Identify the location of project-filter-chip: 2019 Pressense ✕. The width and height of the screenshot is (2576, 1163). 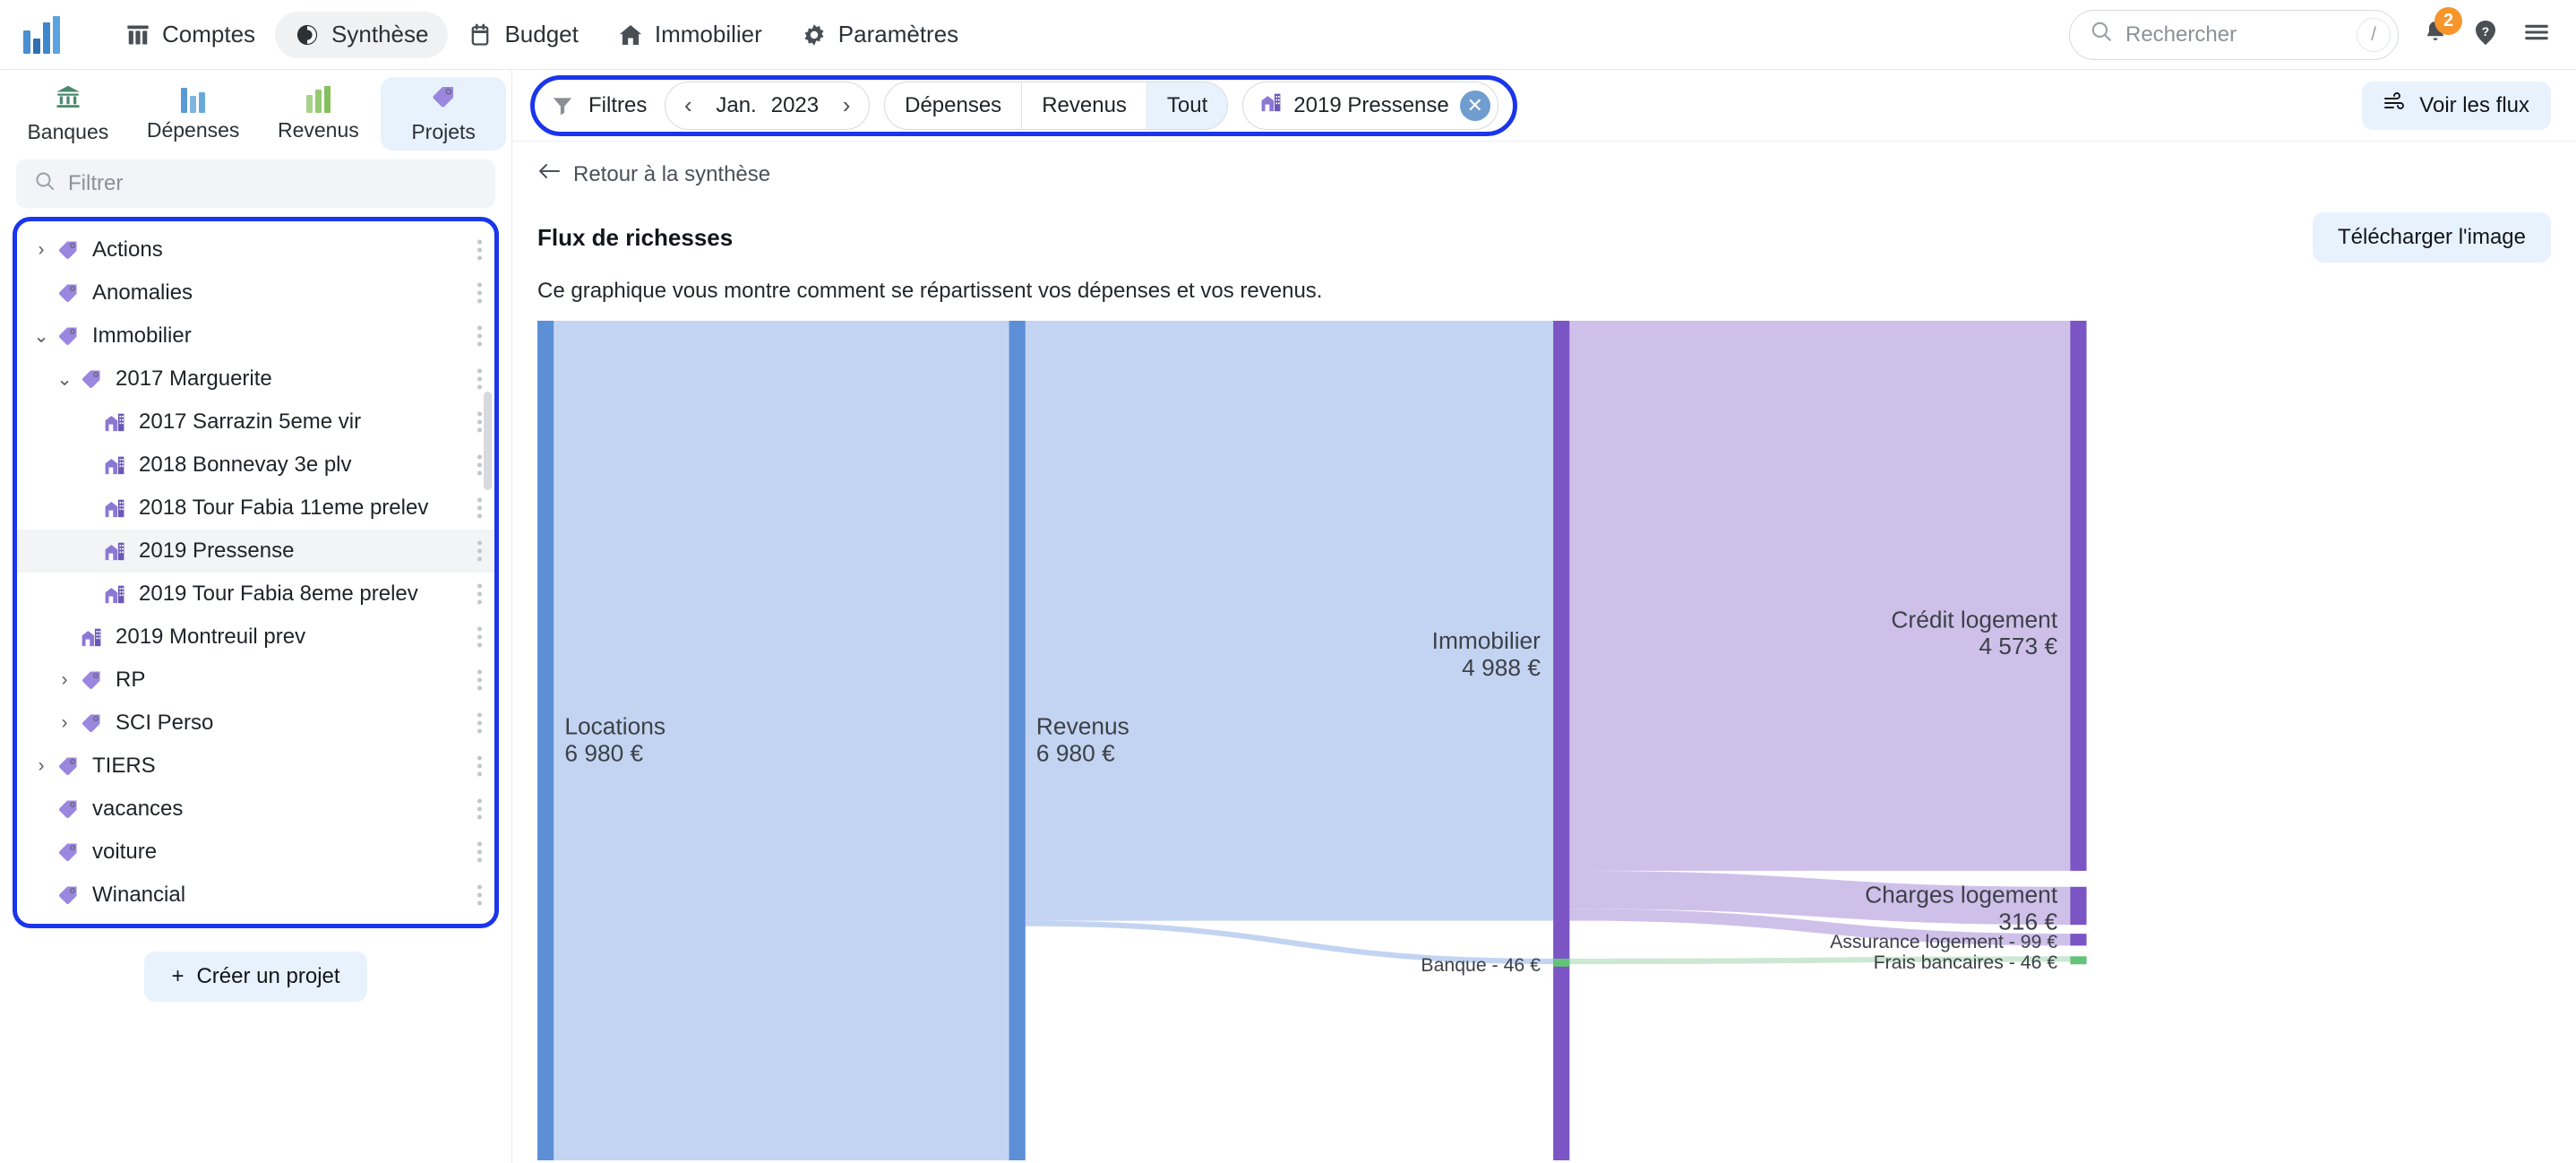
(1370, 105).